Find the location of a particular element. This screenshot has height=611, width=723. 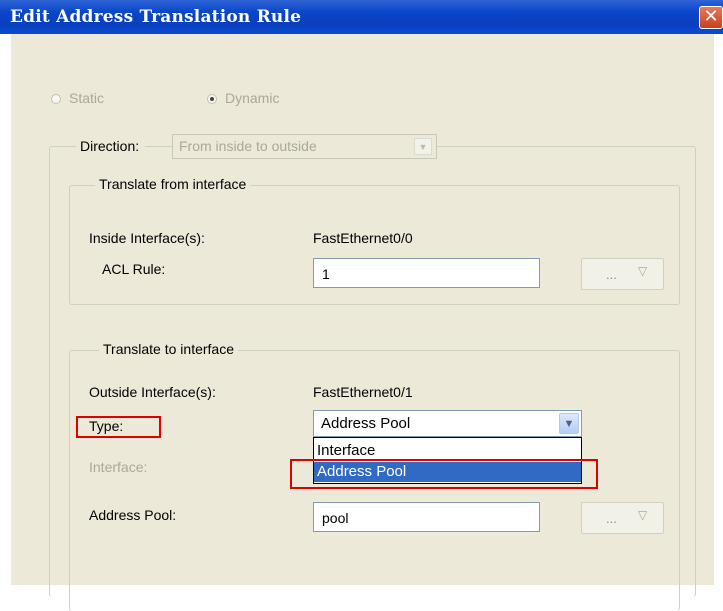

type-select-value: Address Pool is located at coordinates (366, 423).